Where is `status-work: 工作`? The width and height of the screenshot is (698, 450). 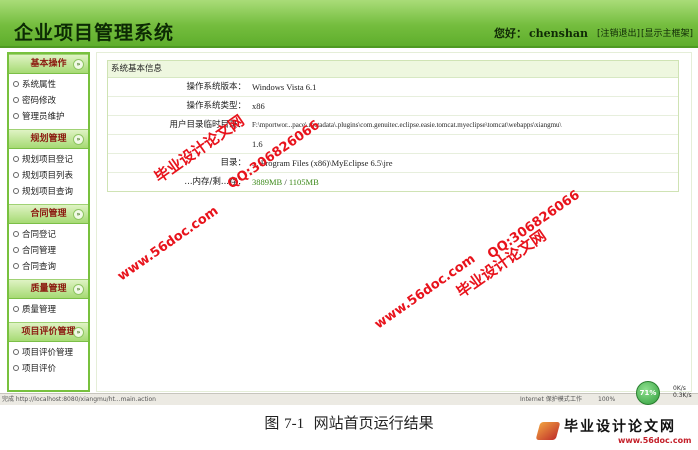 status-work: 工作 is located at coordinates (576, 399).